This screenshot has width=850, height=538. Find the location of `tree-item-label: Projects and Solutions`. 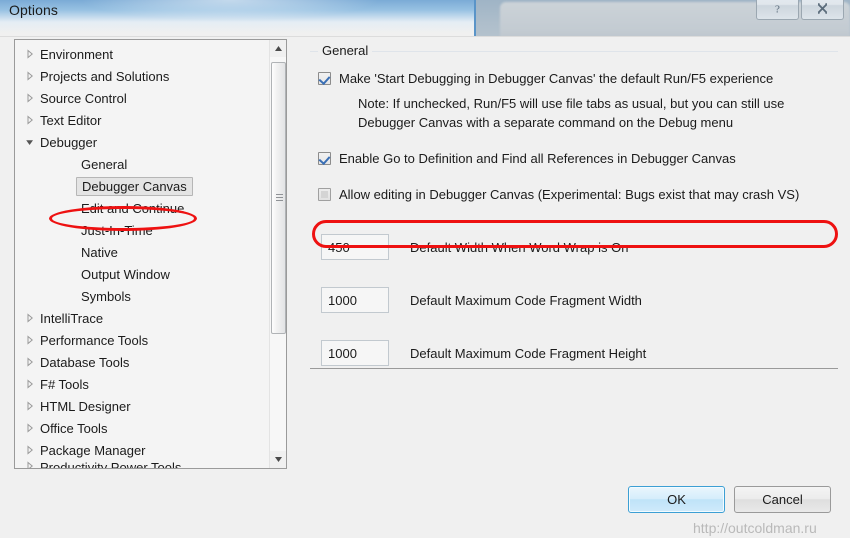

tree-item-label: Projects and Solutions is located at coordinates (105, 76).